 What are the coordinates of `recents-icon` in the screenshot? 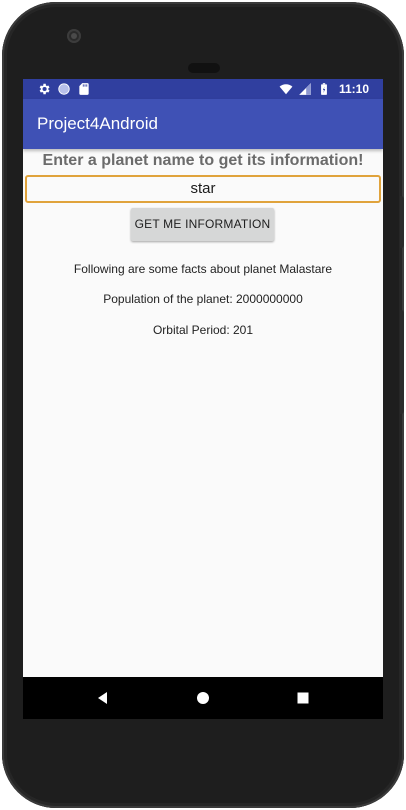 It's located at (303, 698).